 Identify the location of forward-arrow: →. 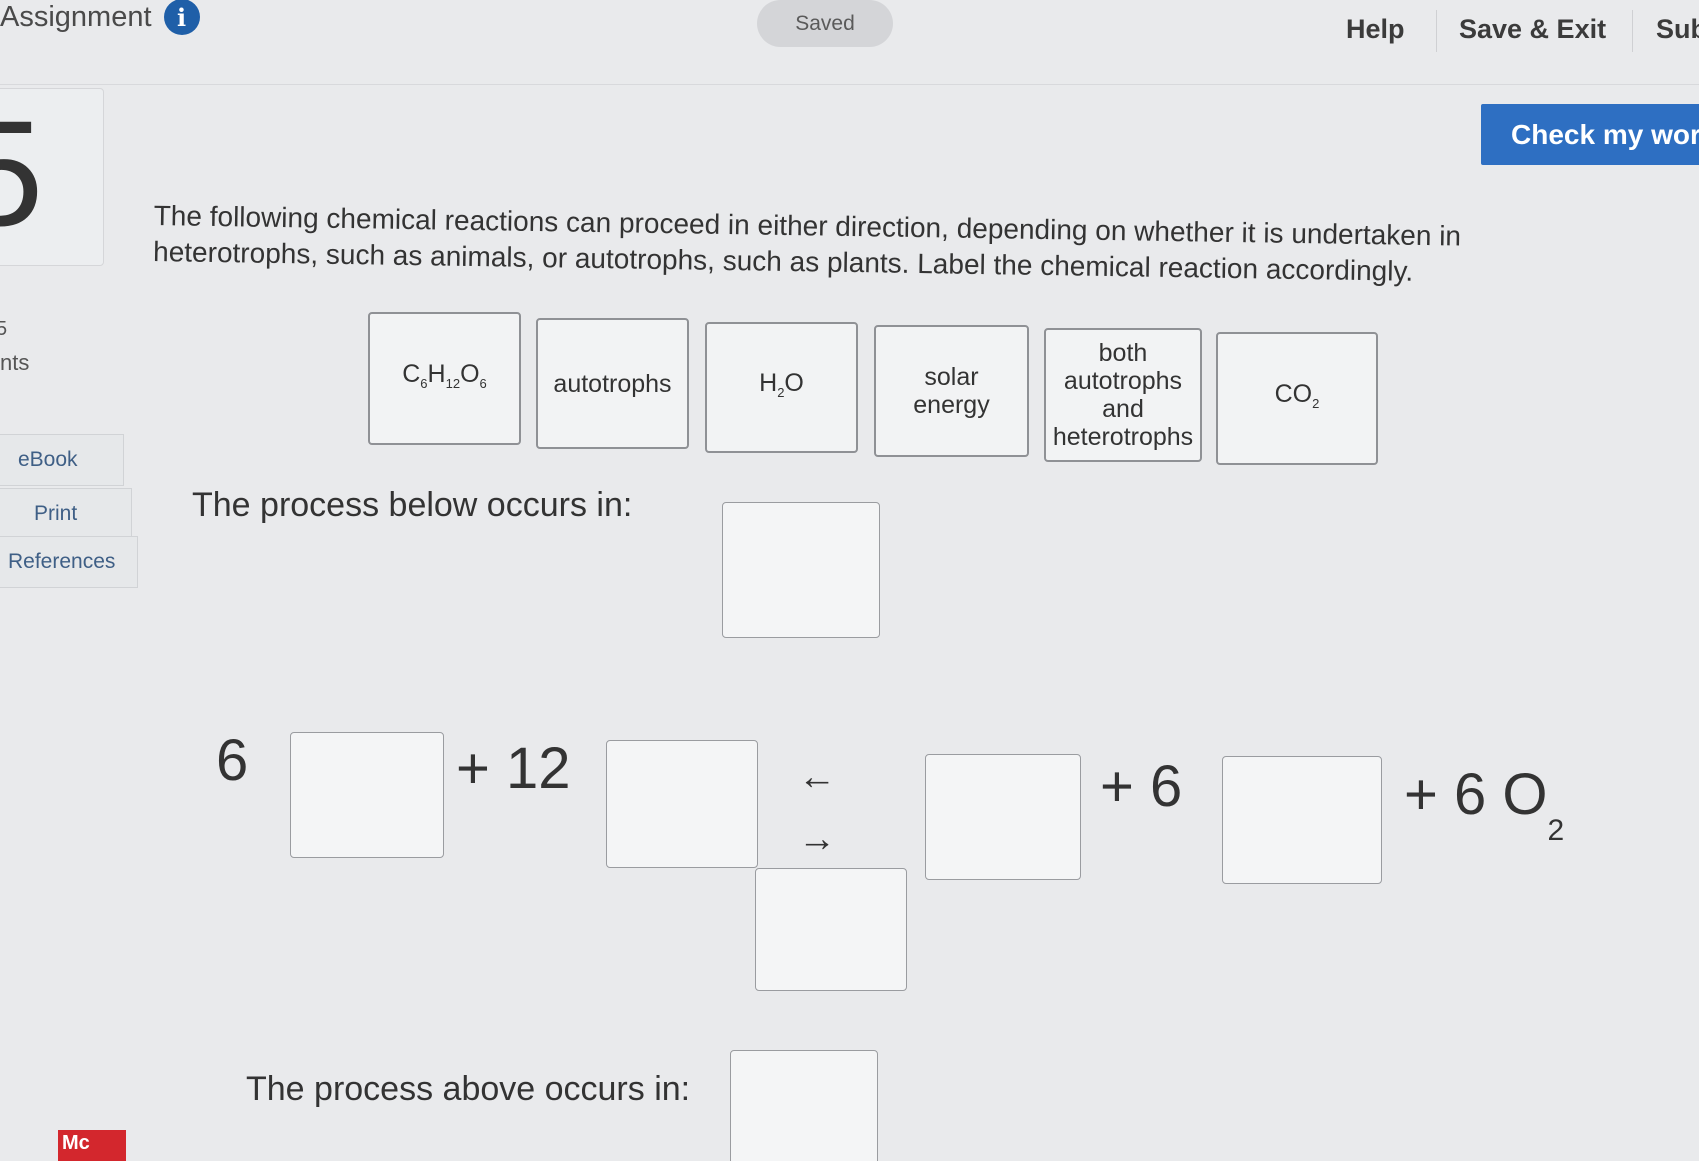
(817, 839).